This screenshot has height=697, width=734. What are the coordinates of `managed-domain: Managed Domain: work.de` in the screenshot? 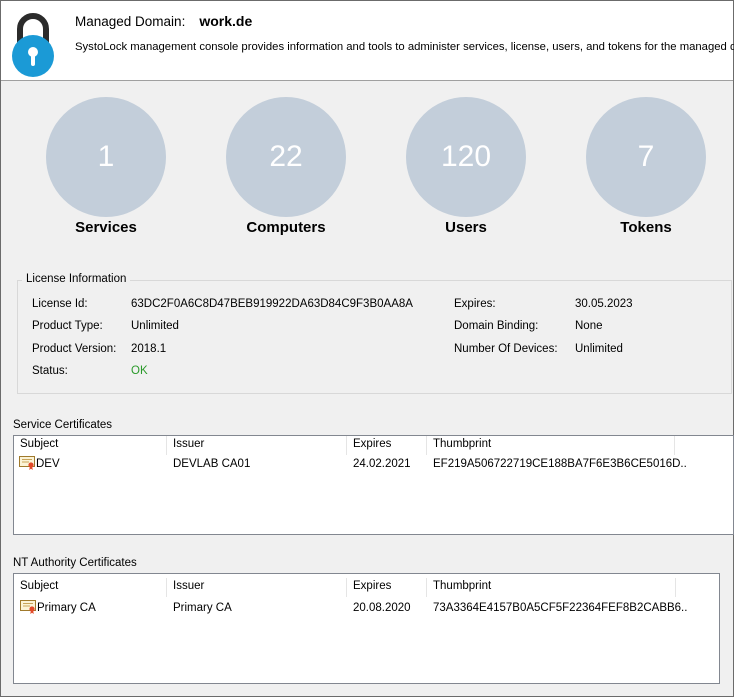 It's located at (163, 21).